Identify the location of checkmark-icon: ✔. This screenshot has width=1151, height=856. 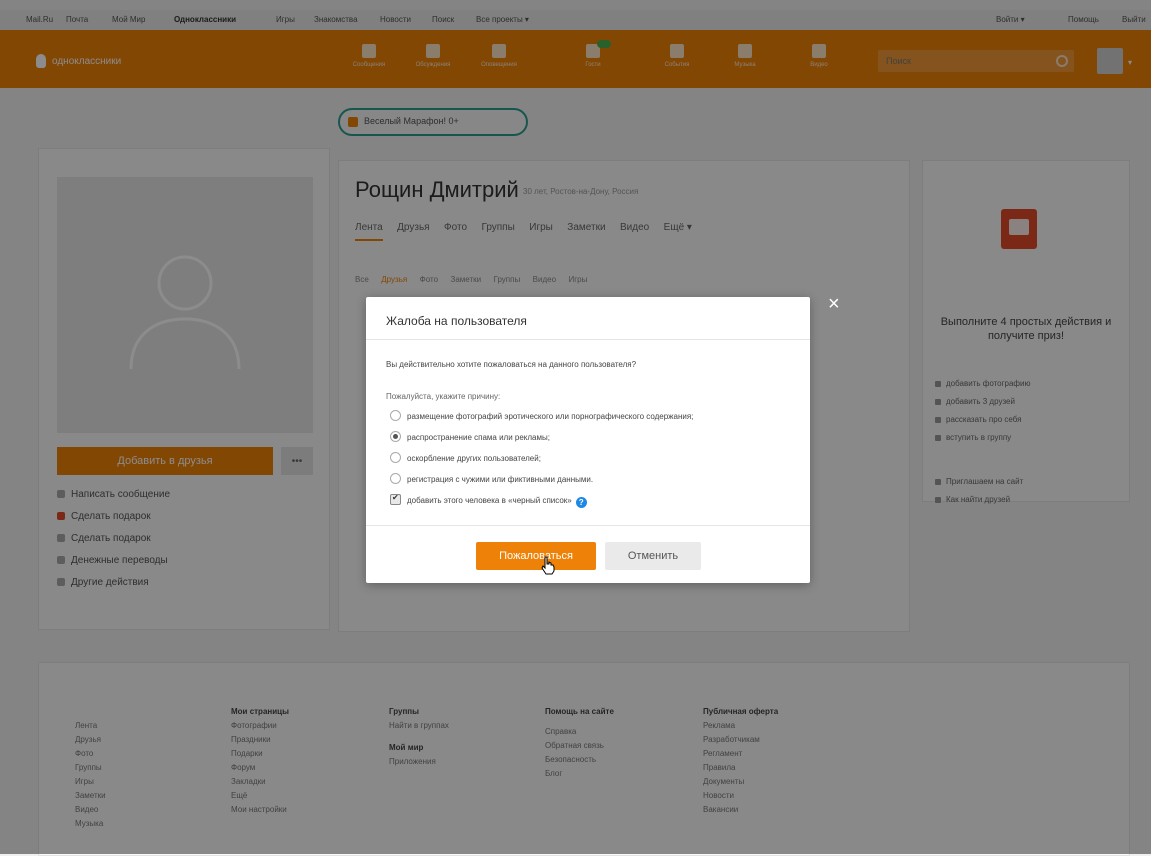
(395, 497).